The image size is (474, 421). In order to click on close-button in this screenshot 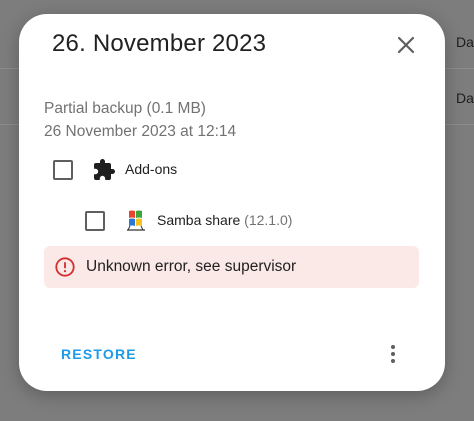, I will do `click(406, 45)`.